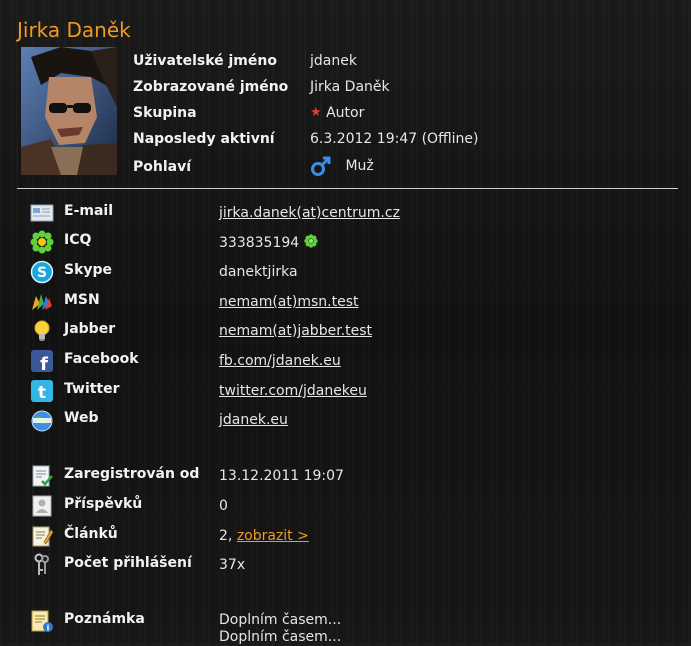 The width and height of the screenshot is (691, 646). What do you see at coordinates (259, 243) in the screenshot?
I see `icq-number: 333835194` at bounding box center [259, 243].